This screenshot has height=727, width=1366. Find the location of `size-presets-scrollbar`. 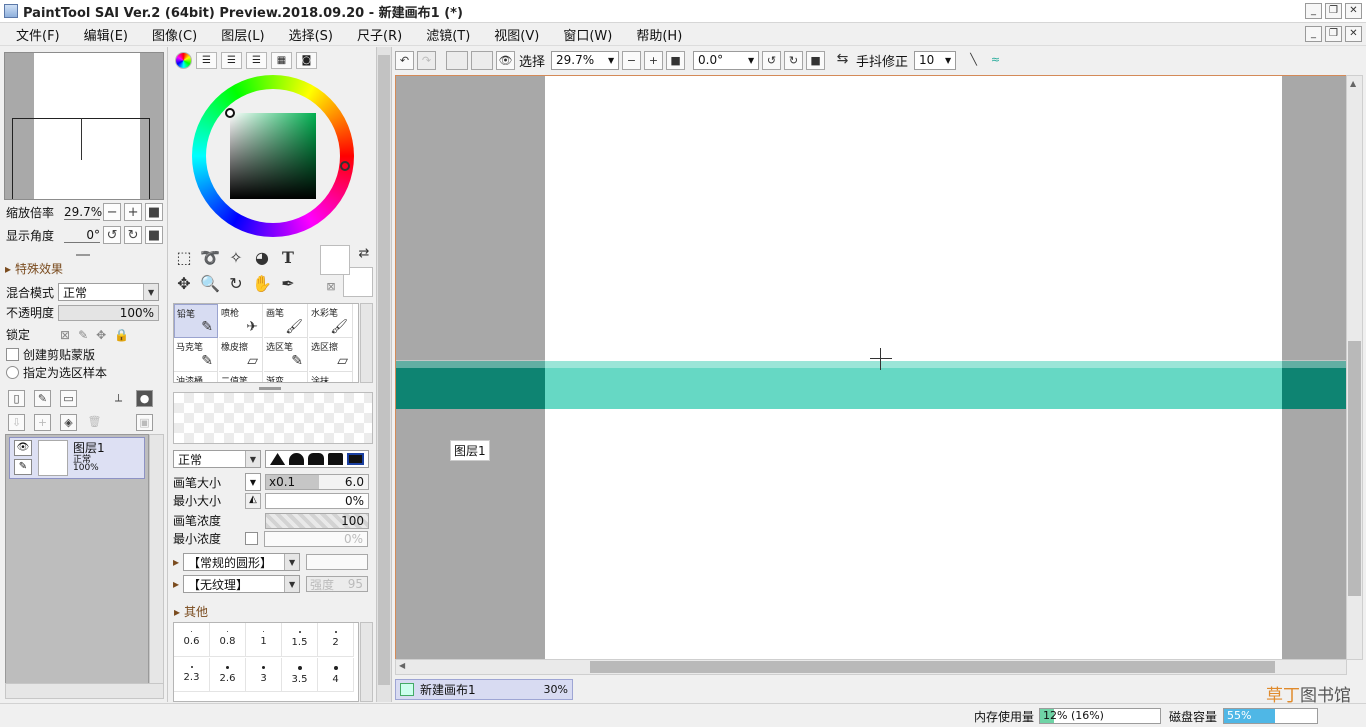

size-presets-scrollbar is located at coordinates (366, 662).